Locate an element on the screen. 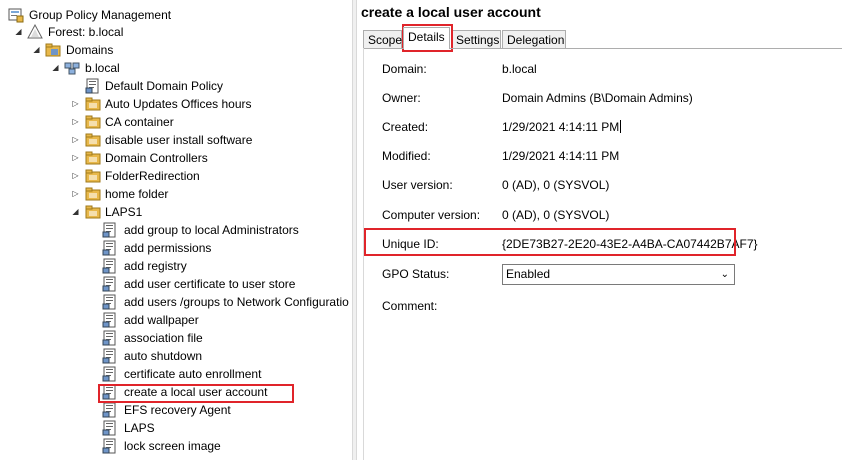  domain-icon is located at coordinates (72, 68).